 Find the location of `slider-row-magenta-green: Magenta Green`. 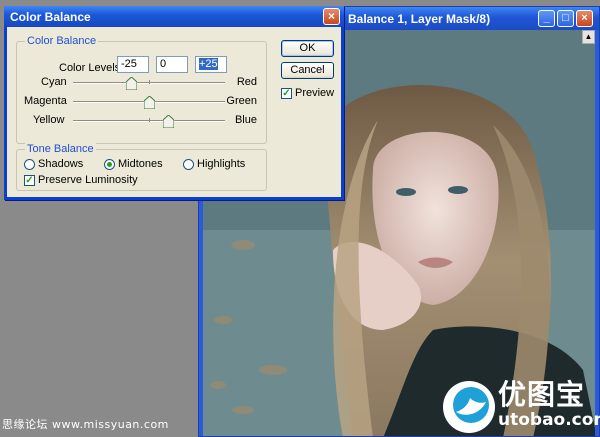

slider-row-magenta-green: Magenta Green is located at coordinates (139, 103).